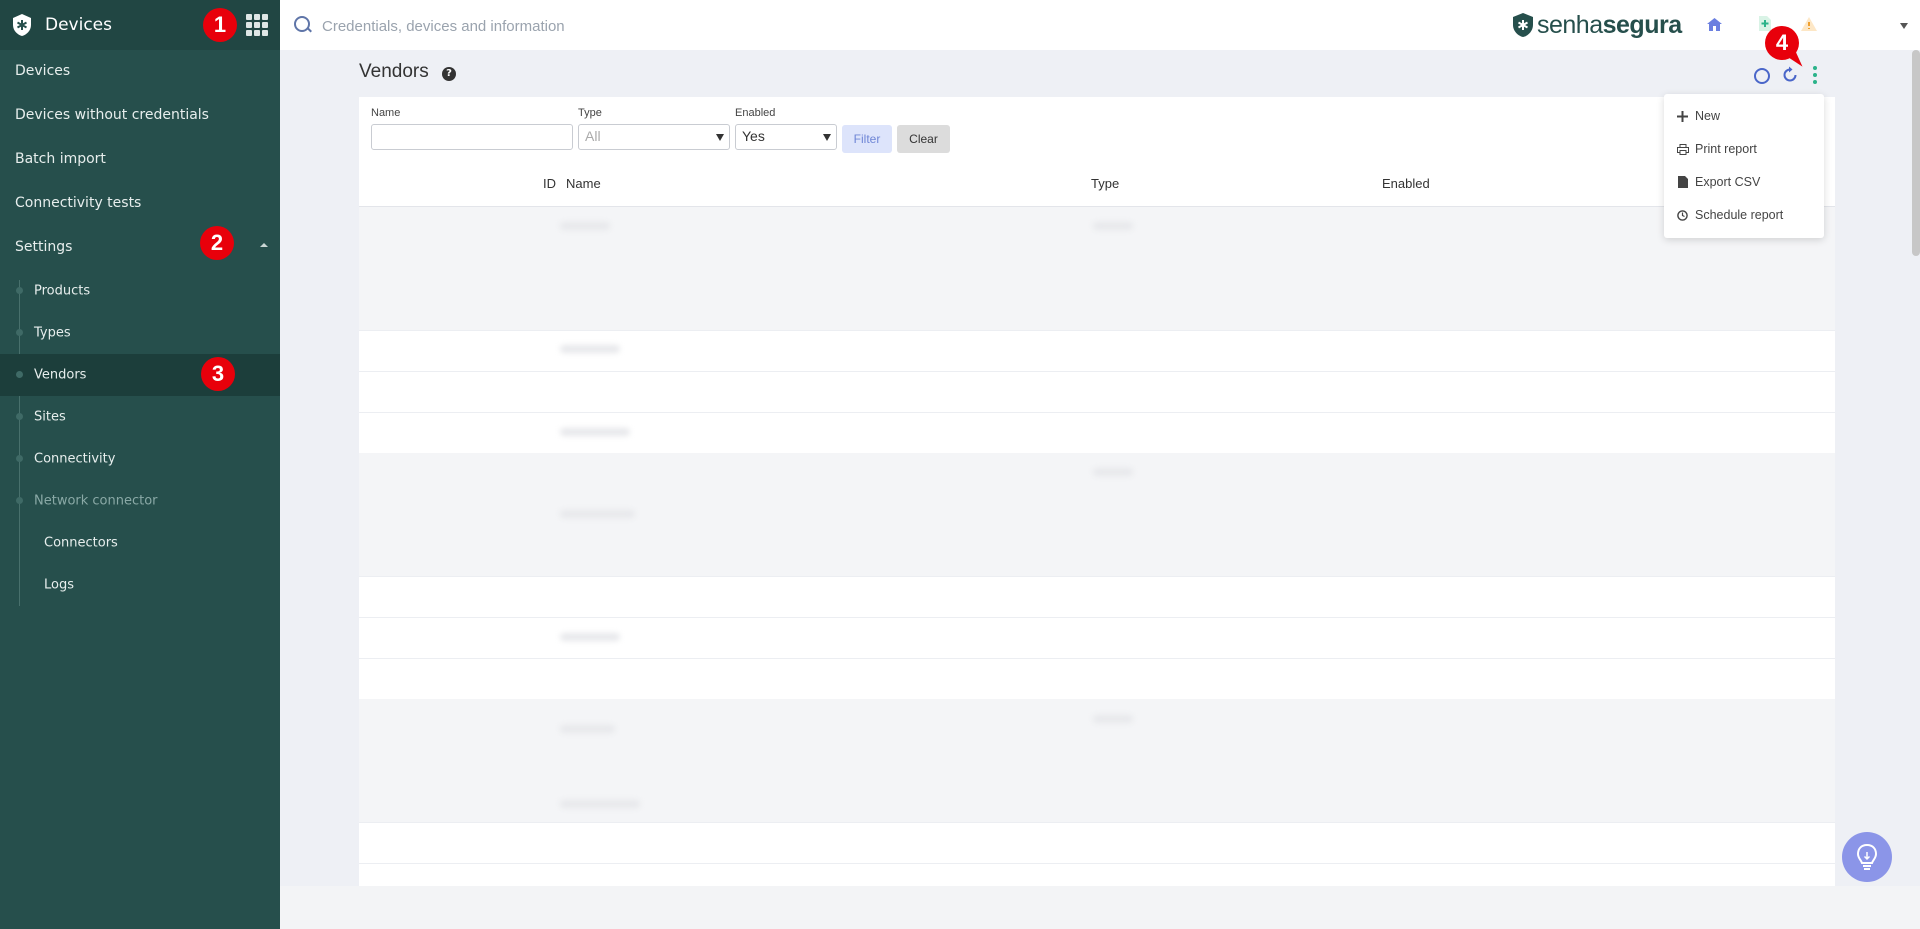 This screenshot has width=1920, height=929. I want to click on sidebar-item-batch-import: Batch import, so click(140, 159).